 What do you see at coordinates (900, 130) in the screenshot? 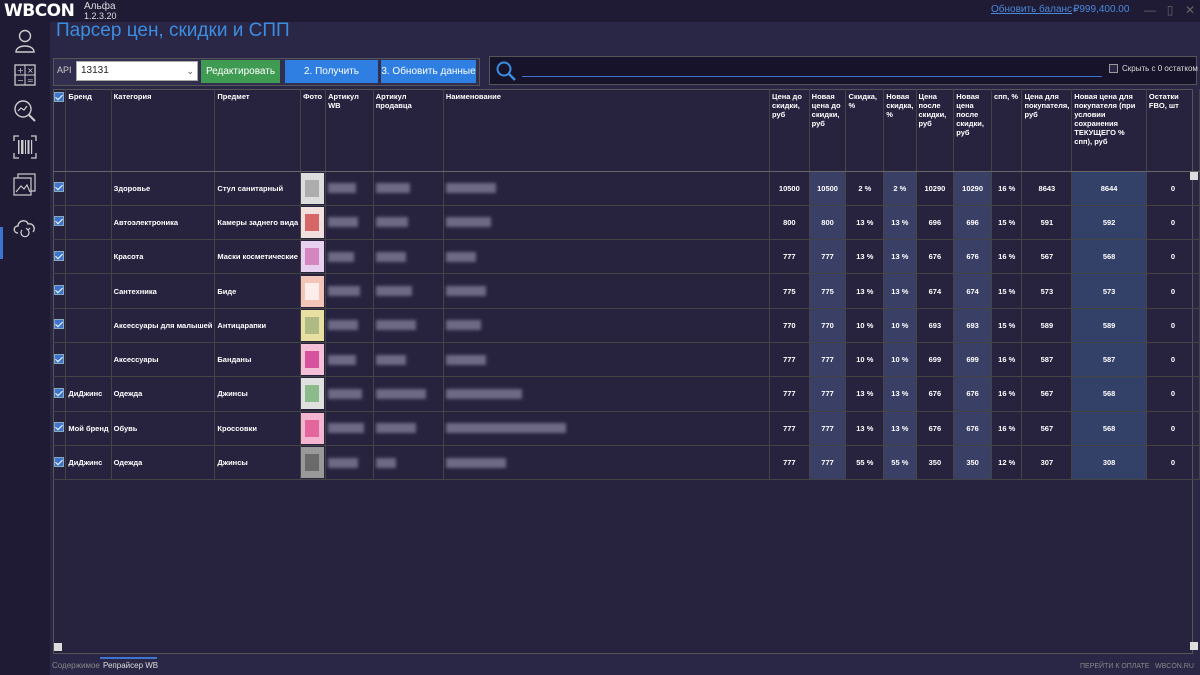
I see `column-header: Новая скидка, %` at bounding box center [900, 130].